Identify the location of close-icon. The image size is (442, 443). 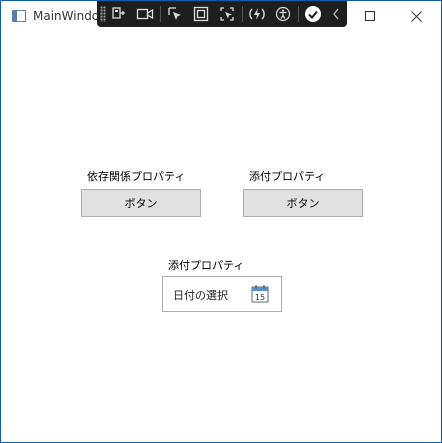
(416, 16).